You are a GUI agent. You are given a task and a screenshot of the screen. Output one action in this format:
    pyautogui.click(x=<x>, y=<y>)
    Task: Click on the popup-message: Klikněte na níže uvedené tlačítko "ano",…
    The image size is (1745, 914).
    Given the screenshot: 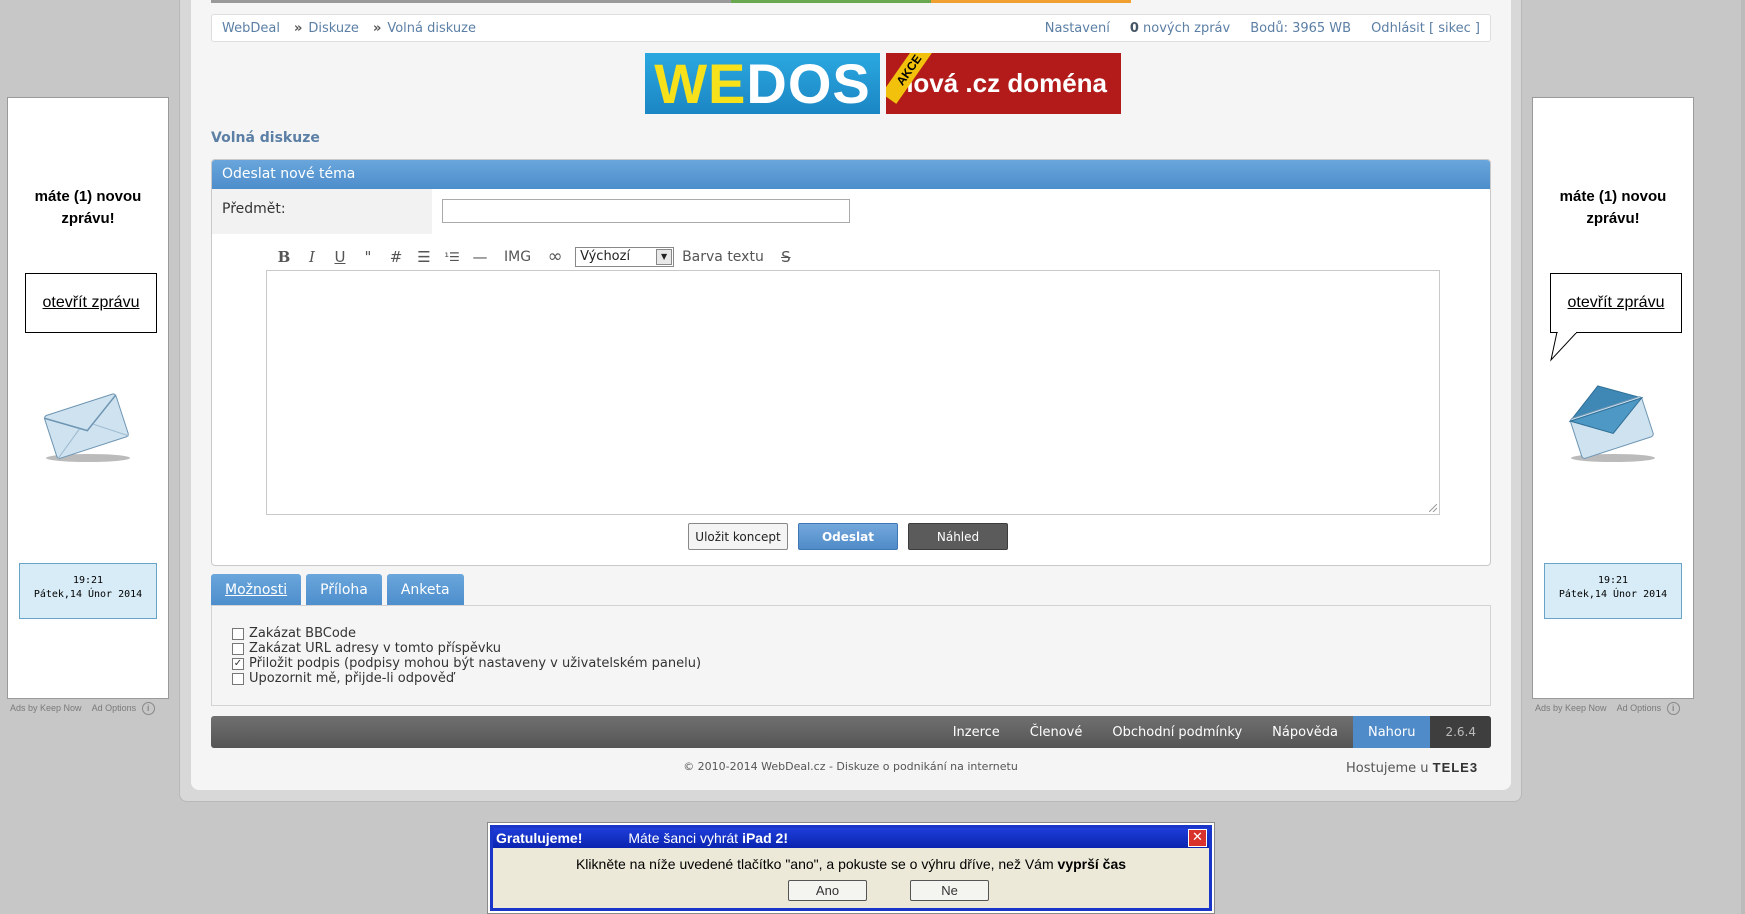 What is the action you would take?
    pyautogui.click(x=851, y=864)
    